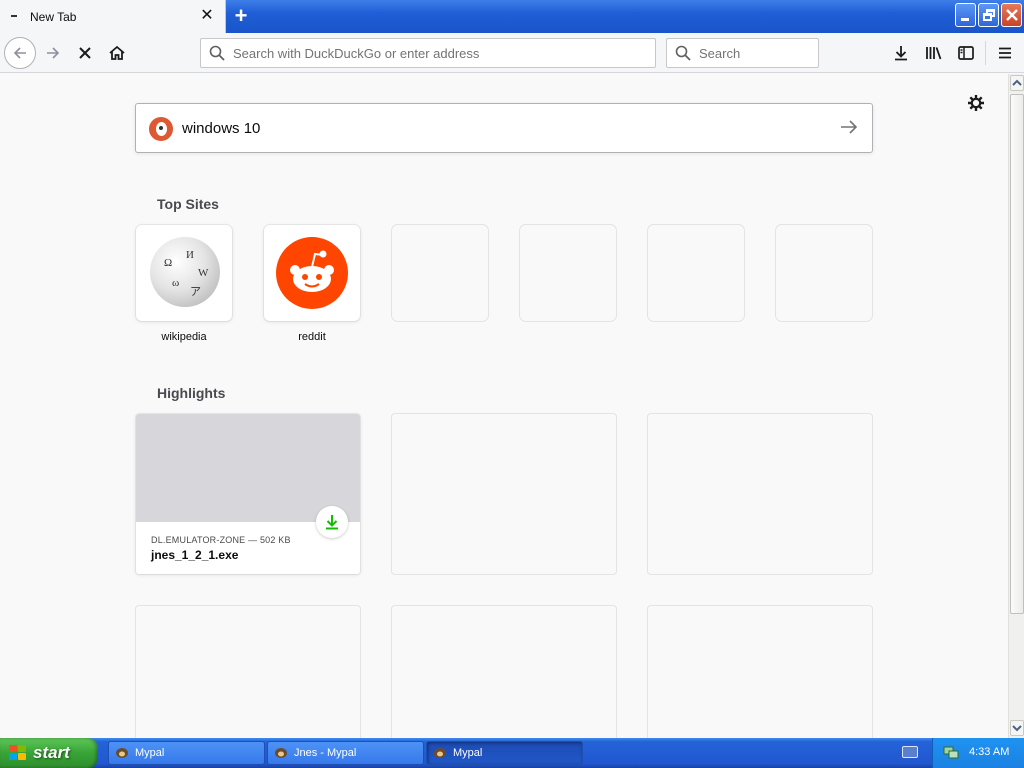 The image size is (1024, 768). What do you see at coordinates (248, 494) in the screenshot?
I see `highlight-card-download: DL.EMULATOR-ZONE — 502 KB jnes_1_2_1.exe` at bounding box center [248, 494].